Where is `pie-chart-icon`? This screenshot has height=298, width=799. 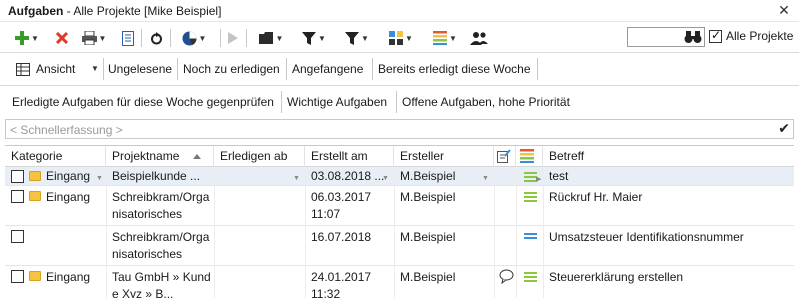
pie-chart-icon is located at coordinates (189, 38).